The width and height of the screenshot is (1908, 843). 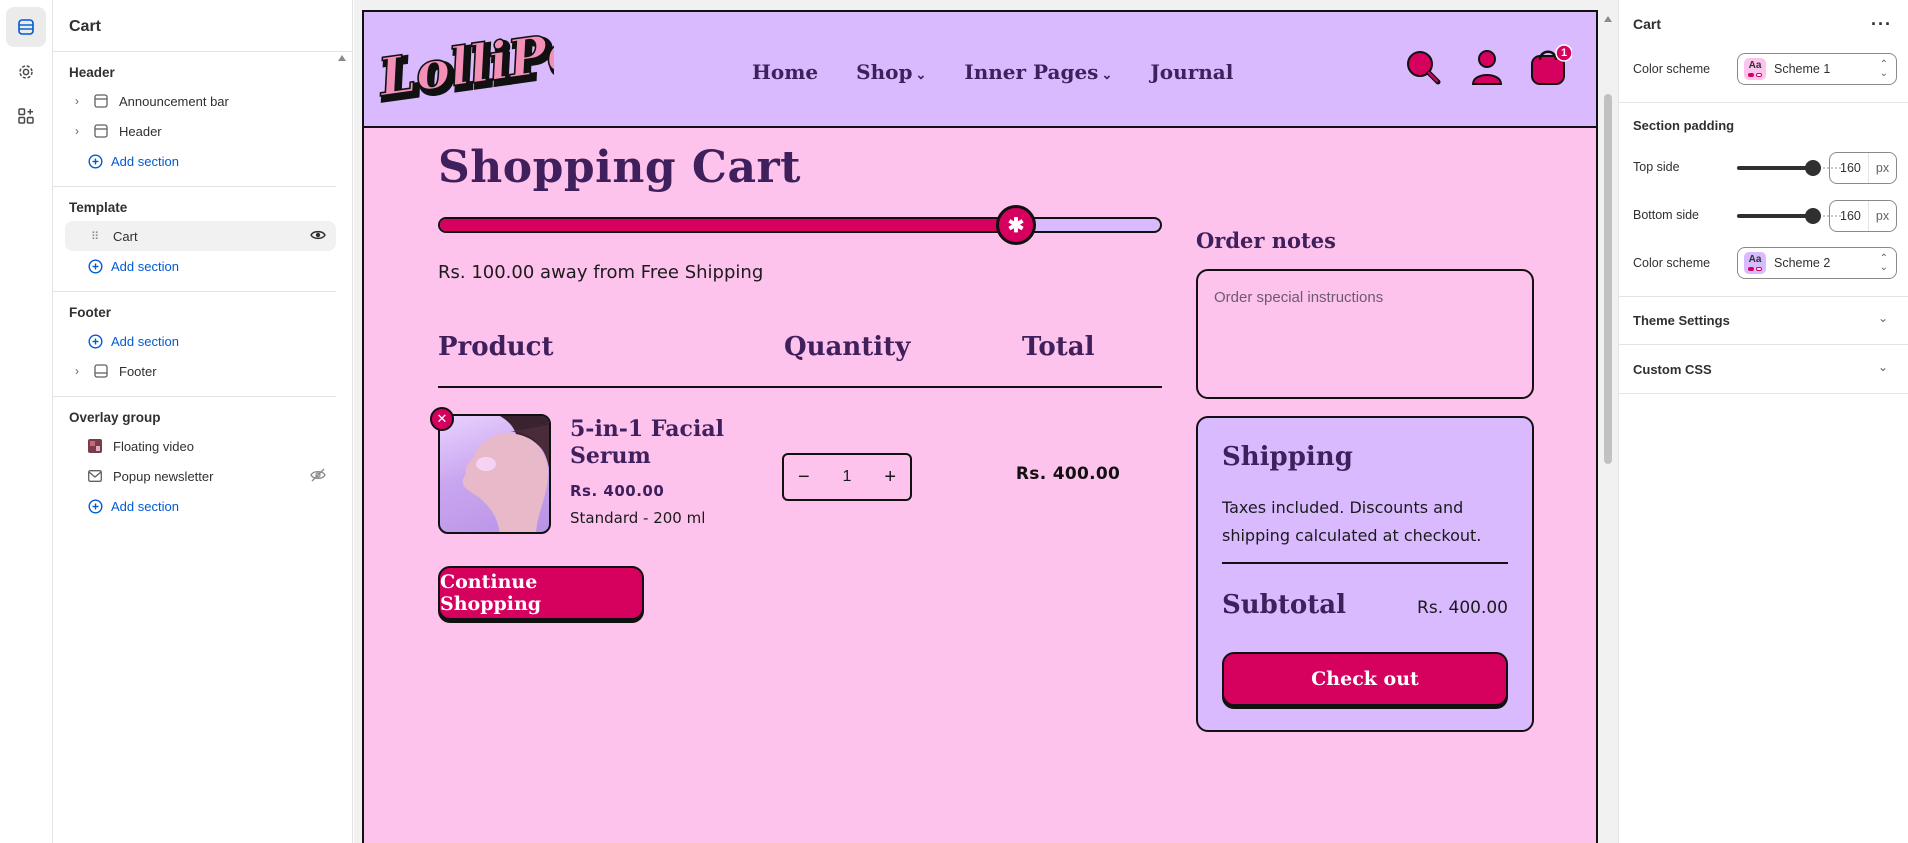 What do you see at coordinates (1423, 69) in the screenshot?
I see `search-icon` at bounding box center [1423, 69].